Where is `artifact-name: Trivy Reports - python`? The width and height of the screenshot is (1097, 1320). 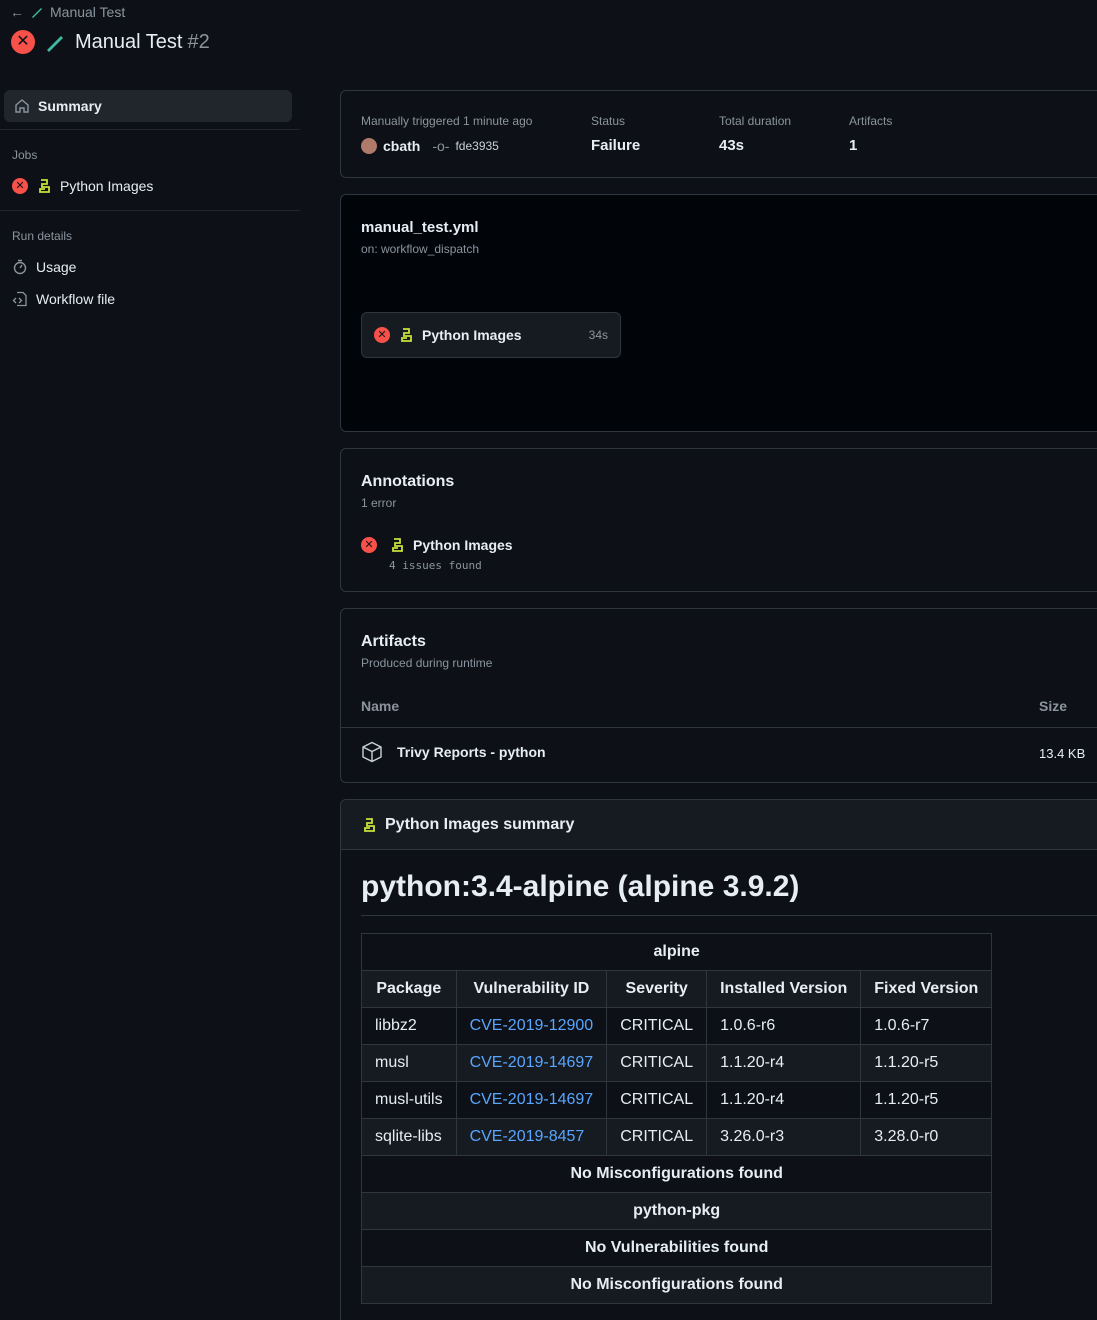
artifact-name: Trivy Reports - python is located at coordinates (471, 752).